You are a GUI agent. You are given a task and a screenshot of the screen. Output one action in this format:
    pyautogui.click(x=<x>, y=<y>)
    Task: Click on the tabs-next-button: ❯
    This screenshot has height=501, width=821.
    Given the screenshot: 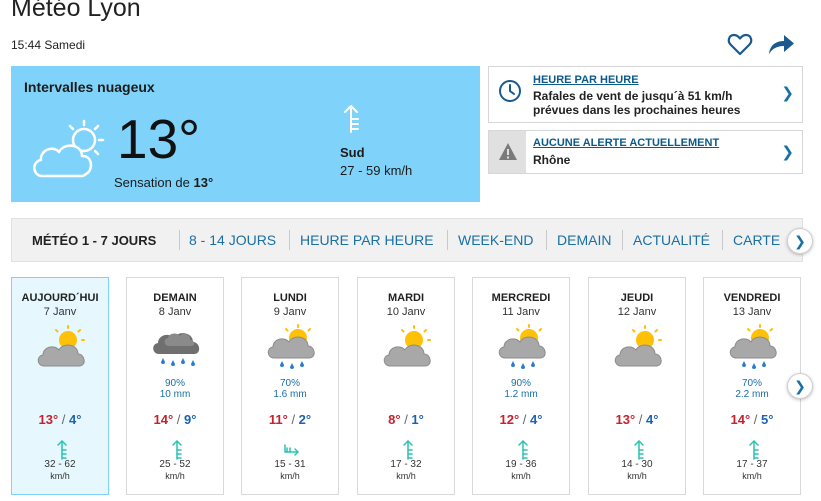 What is the action you would take?
    pyautogui.click(x=800, y=241)
    